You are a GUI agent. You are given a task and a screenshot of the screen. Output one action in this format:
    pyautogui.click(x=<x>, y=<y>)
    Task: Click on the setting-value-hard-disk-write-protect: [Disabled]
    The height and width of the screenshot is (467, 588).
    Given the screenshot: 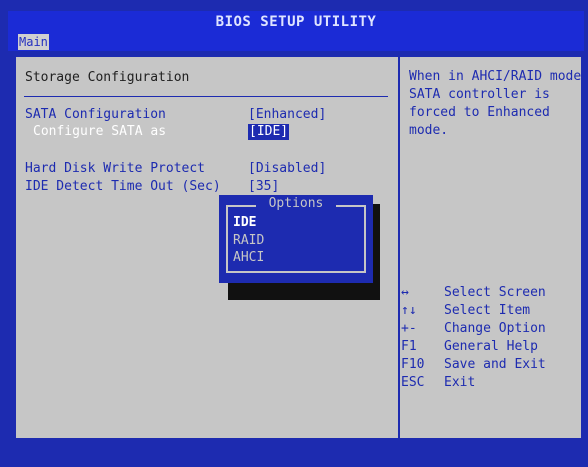 What is the action you would take?
    pyautogui.click(x=287, y=169)
    